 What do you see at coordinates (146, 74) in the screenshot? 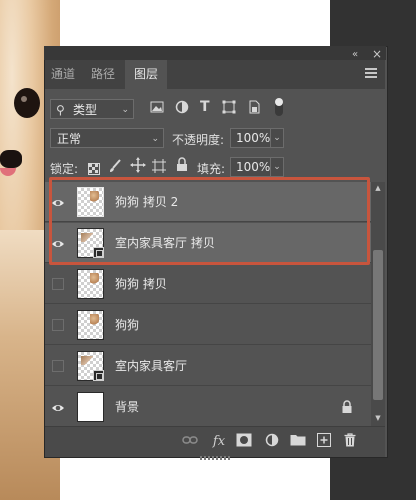
I see `tab-layers: 图层` at bounding box center [146, 74].